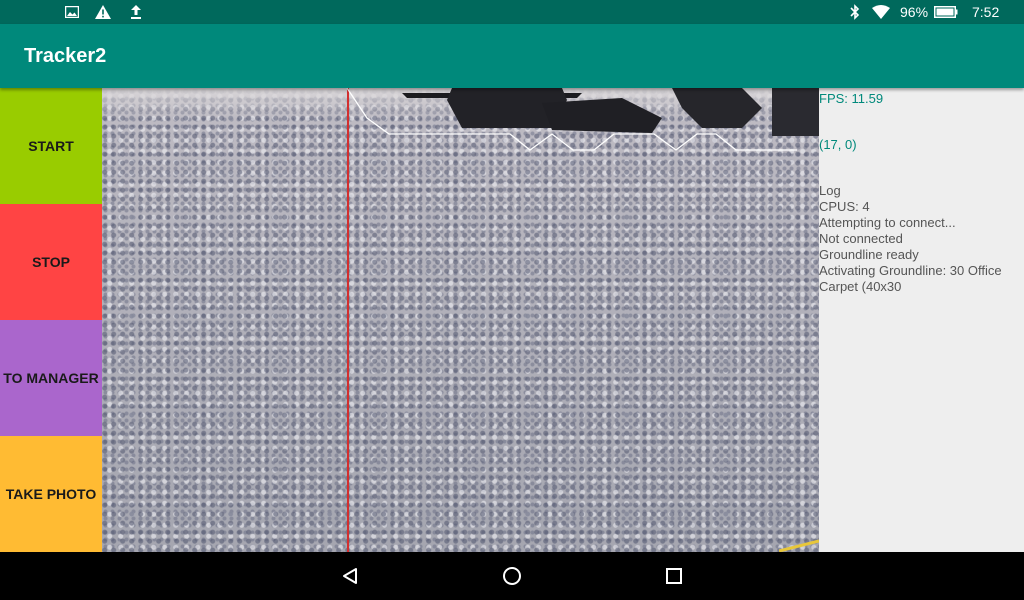 This screenshot has width=1024, height=600. Describe the element at coordinates (851, 98) in the screenshot. I see `fps-readout: FPS: 11.59` at that location.